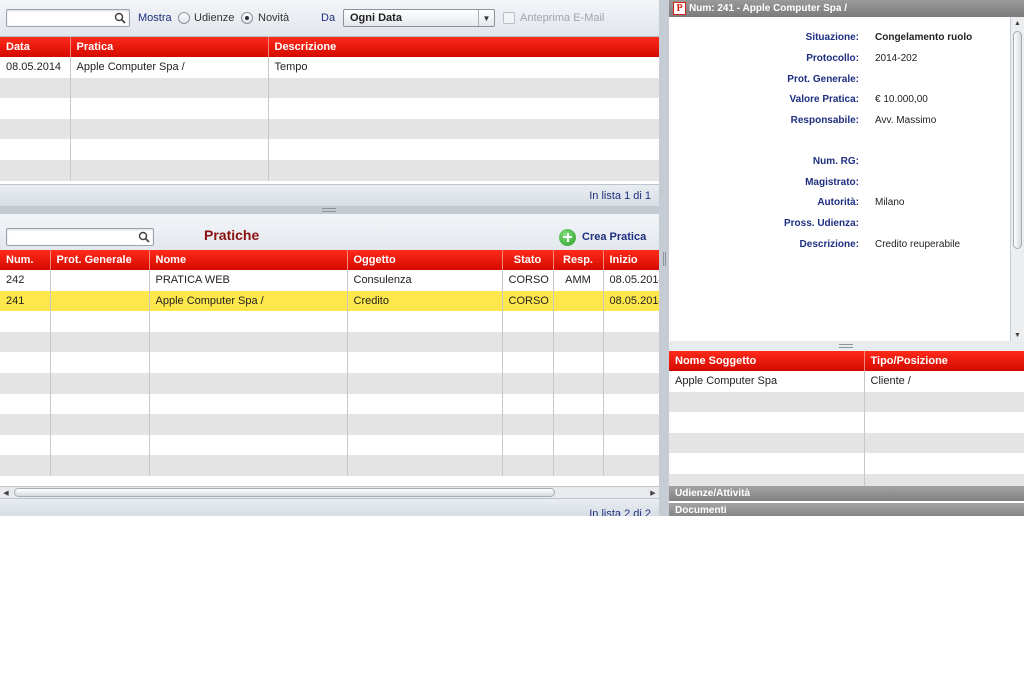 This screenshot has height=686, width=1024. What do you see at coordinates (419, 18) in the screenshot?
I see `da-date-select: Ogni Data ▼` at bounding box center [419, 18].